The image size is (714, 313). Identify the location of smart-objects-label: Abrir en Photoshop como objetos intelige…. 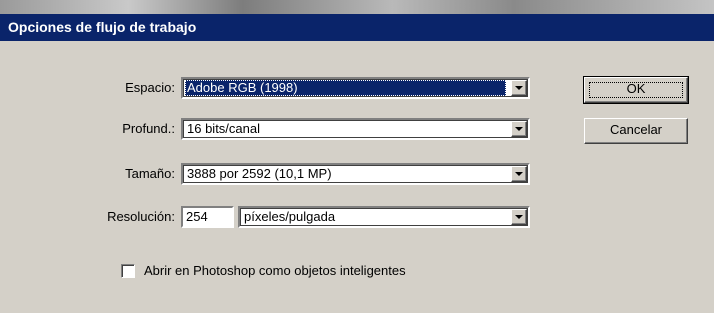
(275, 271).